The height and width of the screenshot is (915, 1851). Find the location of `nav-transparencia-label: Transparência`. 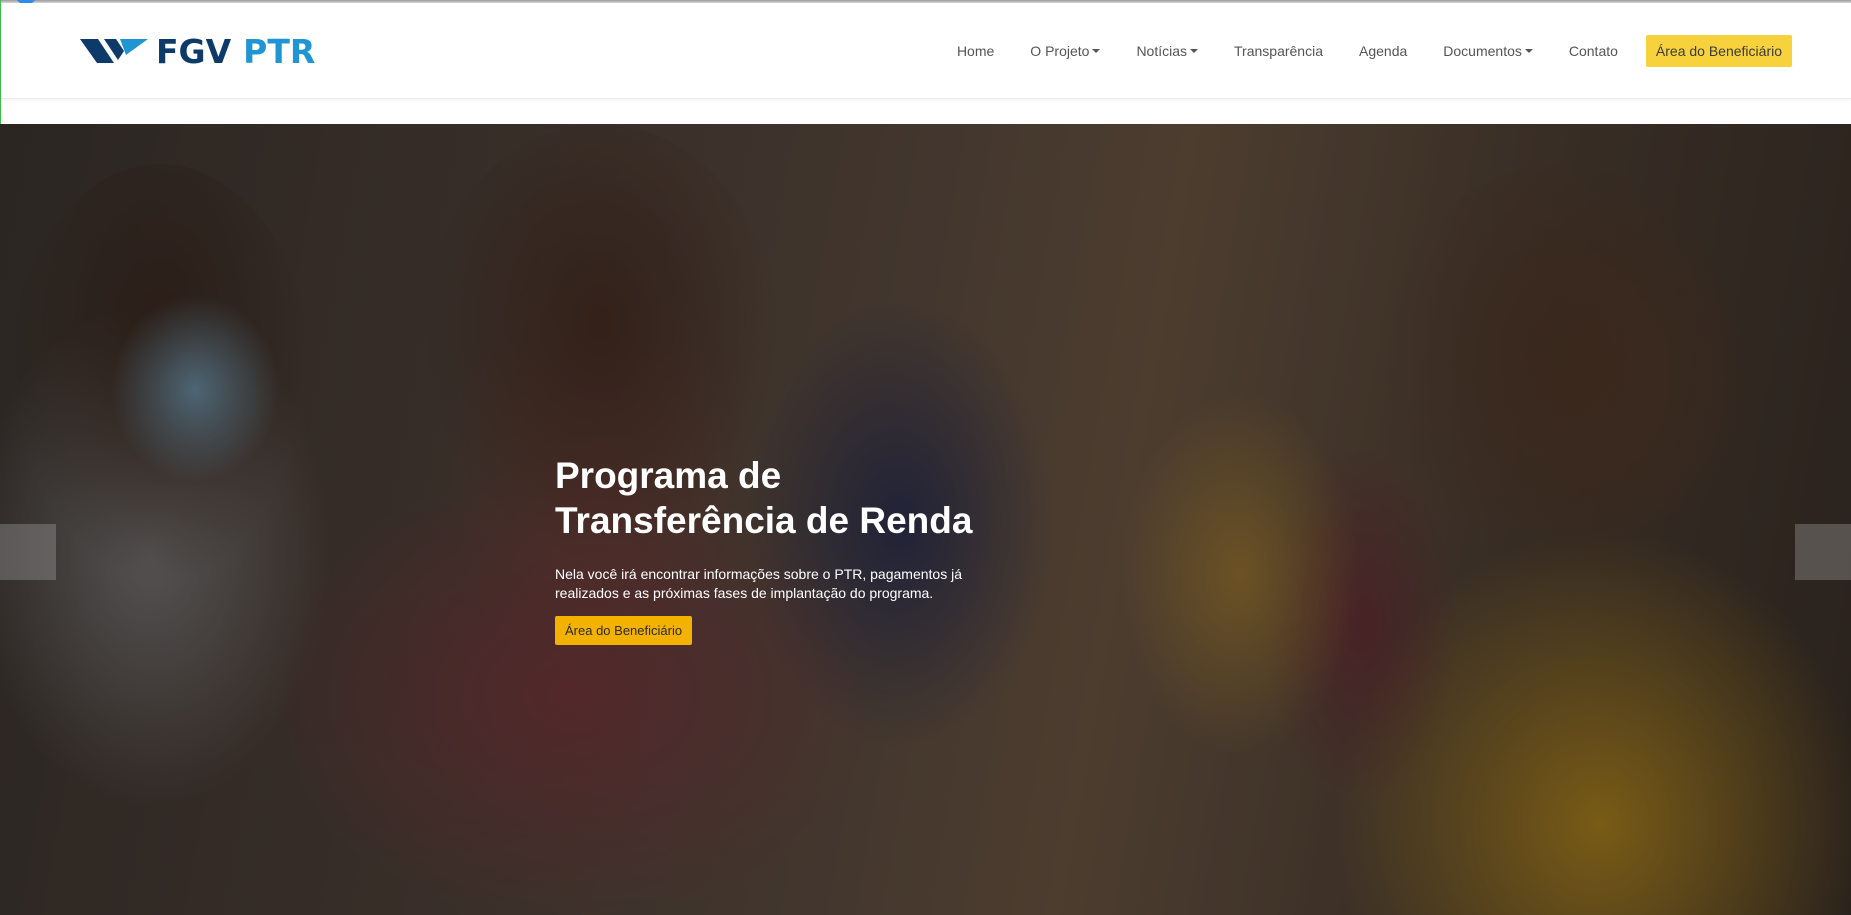

nav-transparencia-label: Transparência is located at coordinates (1278, 51).